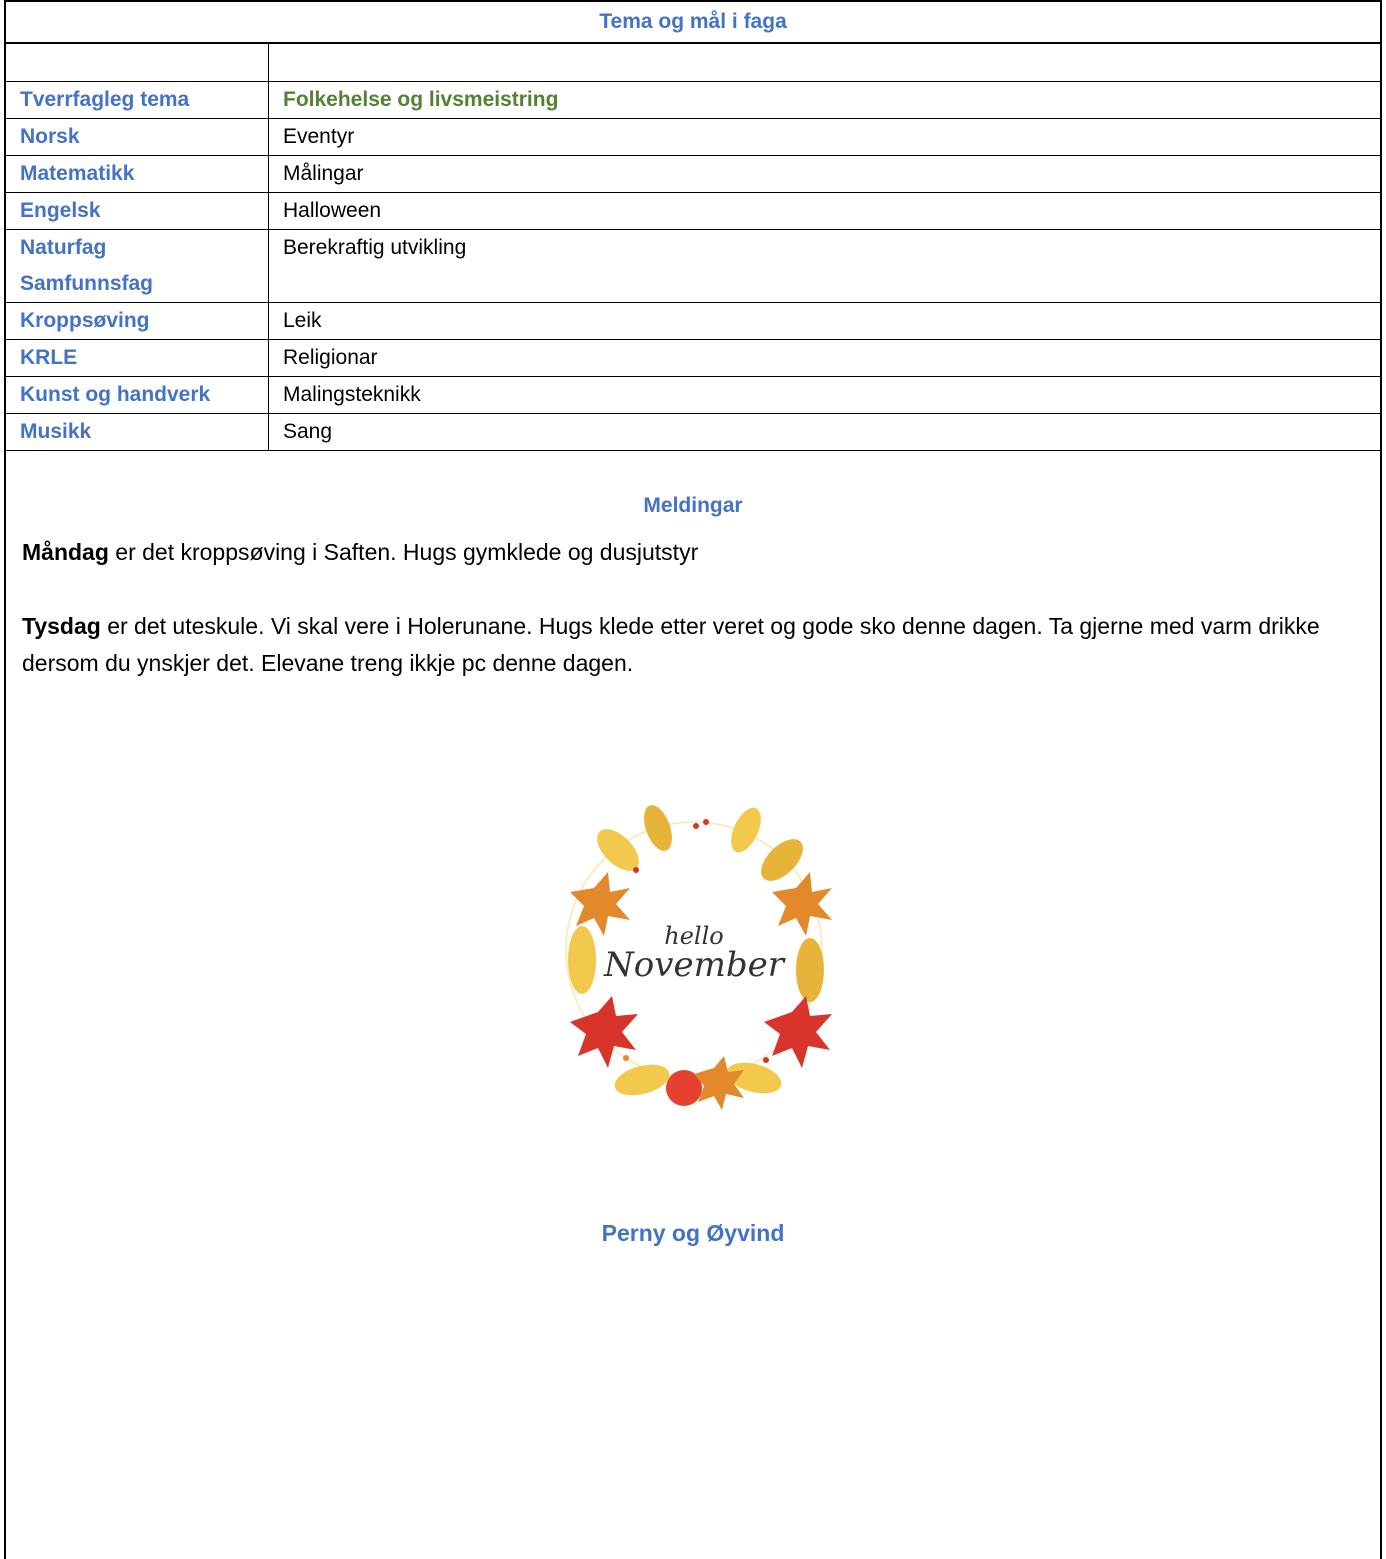 The height and width of the screenshot is (1559, 1386). I want to click on content-cell: Målingar, so click(824, 174).